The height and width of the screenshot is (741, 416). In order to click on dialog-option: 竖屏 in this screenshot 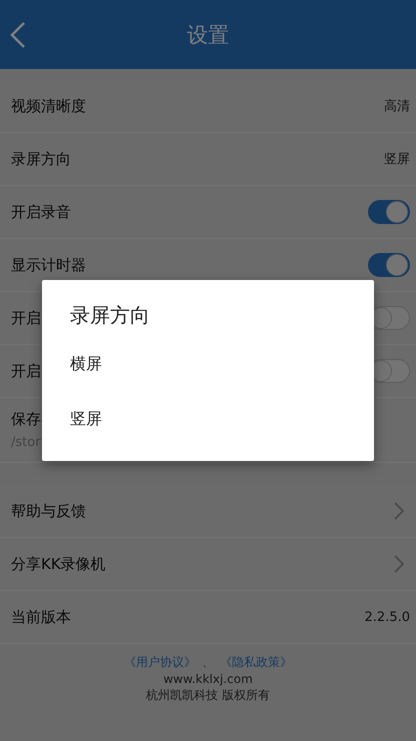, I will do `click(222, 419)`.